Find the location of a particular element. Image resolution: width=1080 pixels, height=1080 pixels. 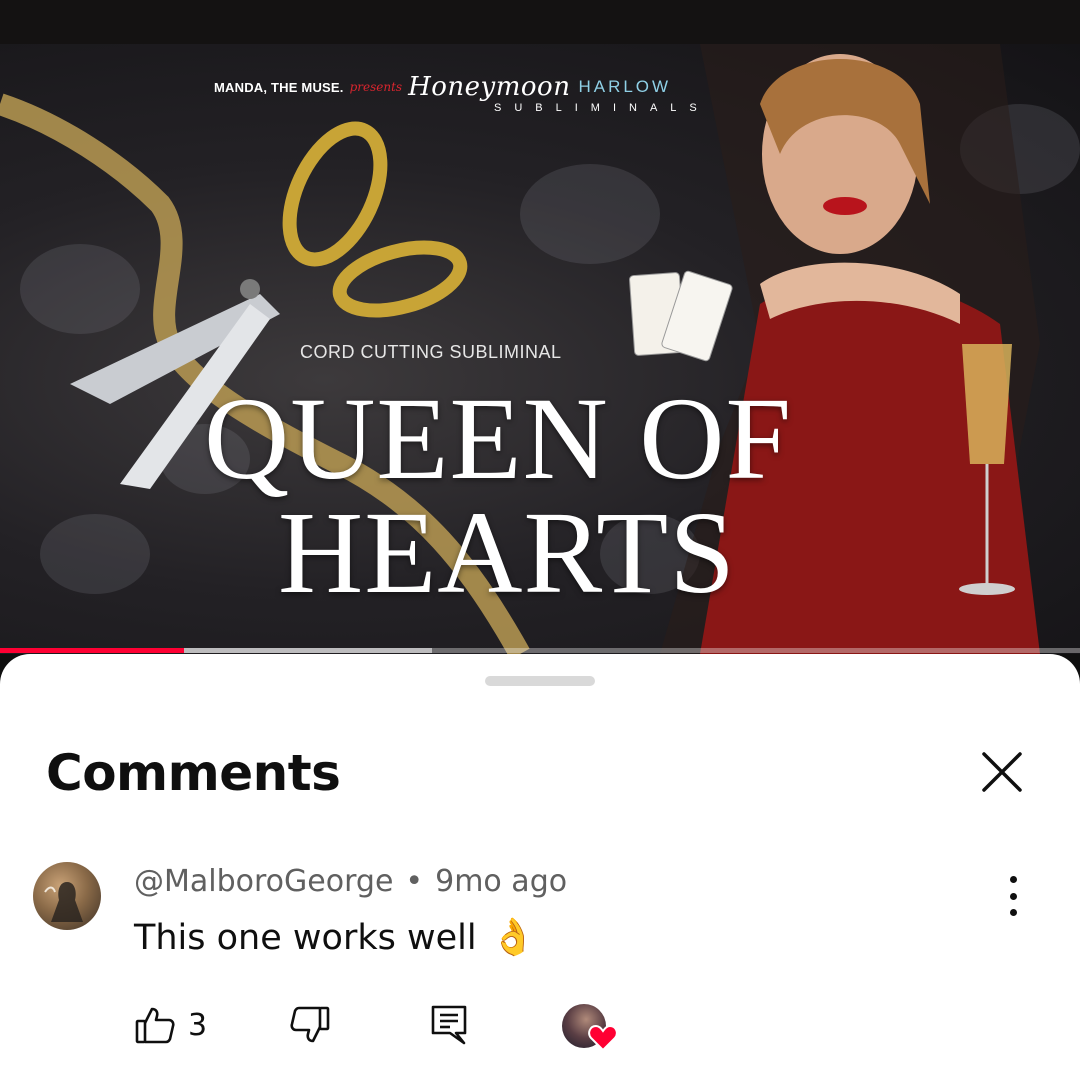

comment-body: This one works well 👌 is located at coordinates (334, 937).